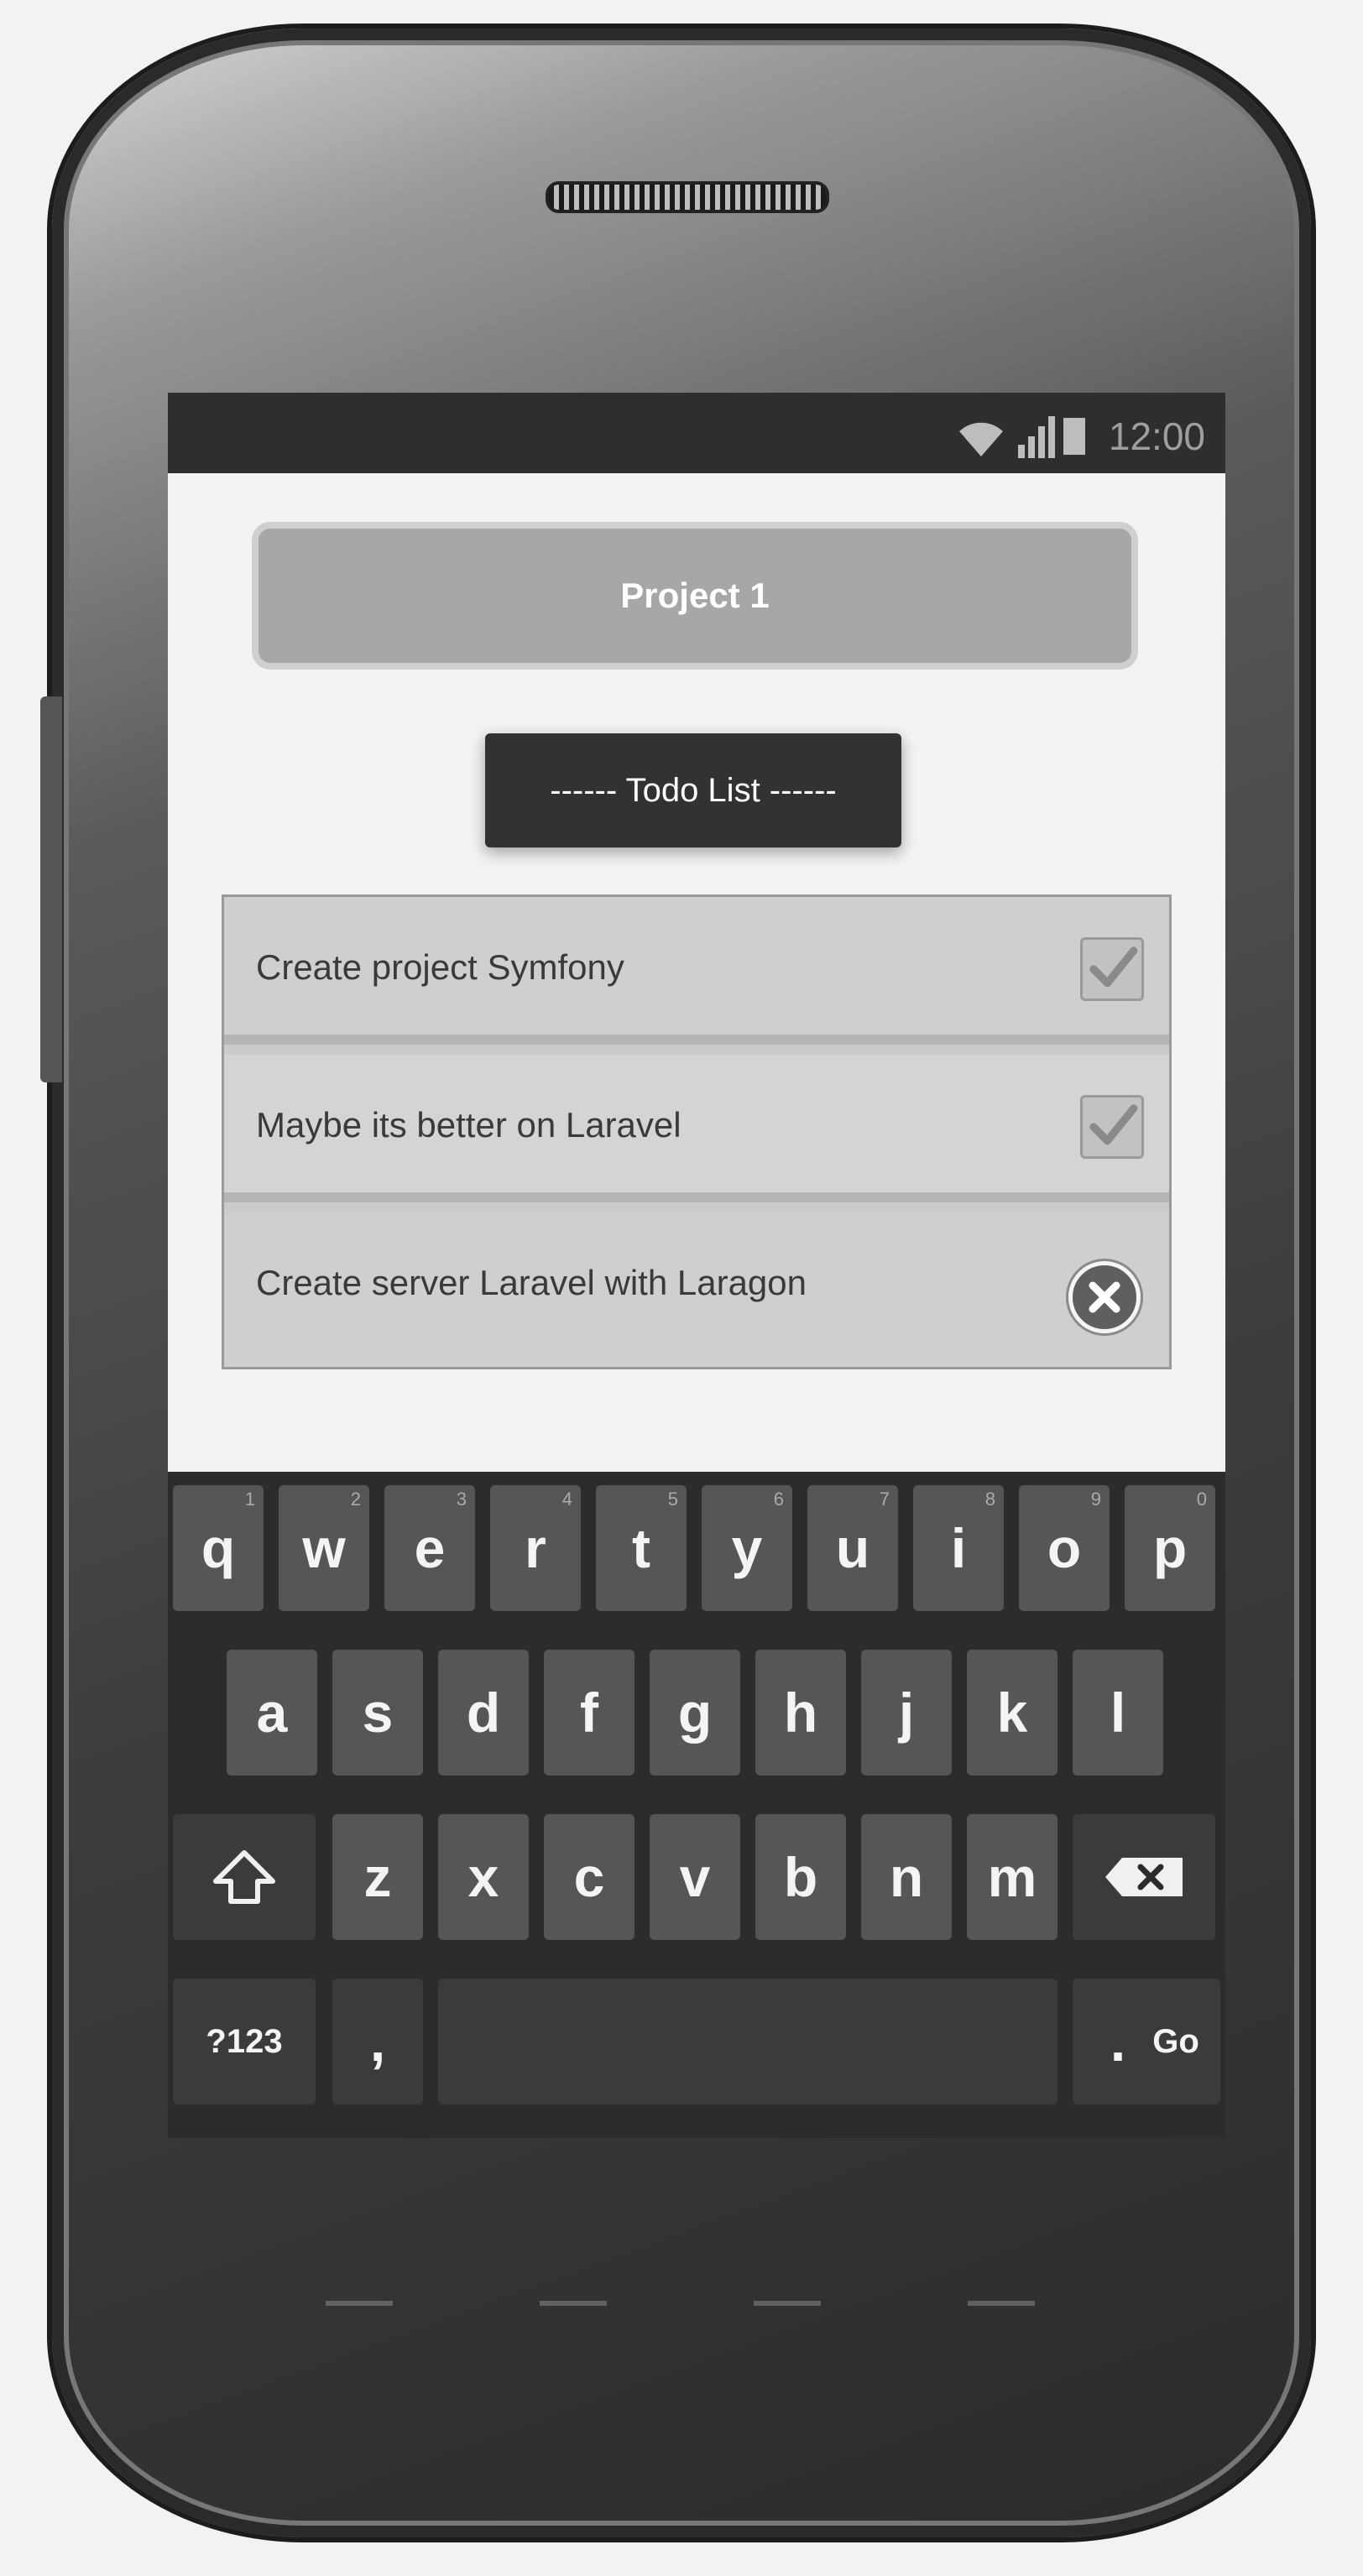 The height and width of the screenshot is (2576, 1363). Describe the element at coordinates (696, 433) in the screenshot. I see `status-bar: 12:00` at that location.